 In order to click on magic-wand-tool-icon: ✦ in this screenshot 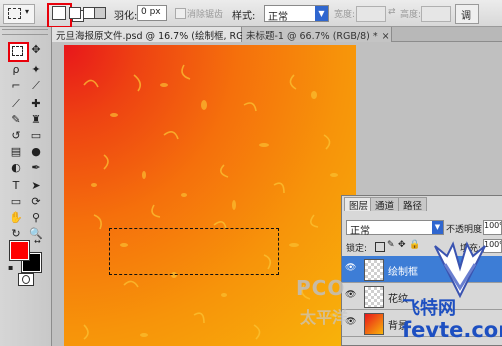, I will do `click(36, 70)`.